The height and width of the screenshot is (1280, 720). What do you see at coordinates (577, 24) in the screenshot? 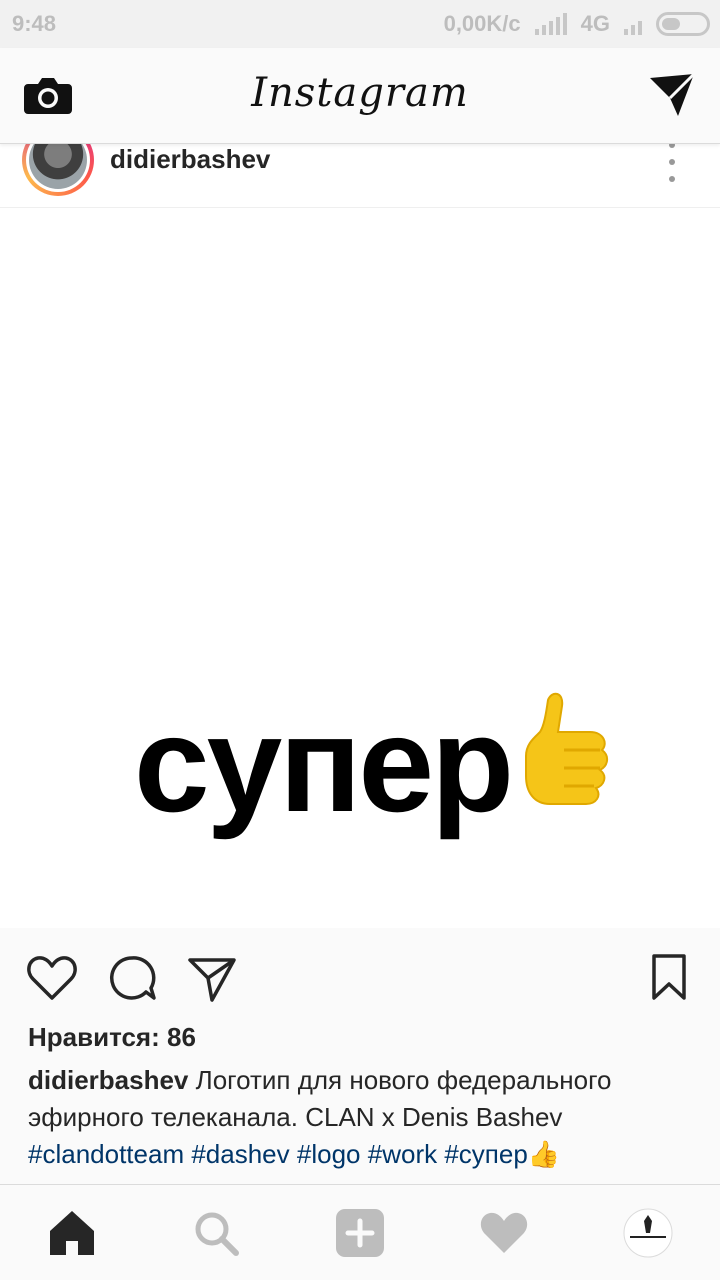
I see `status-indicators: 0,00K/c 4G` at bounding box center [577, 24].